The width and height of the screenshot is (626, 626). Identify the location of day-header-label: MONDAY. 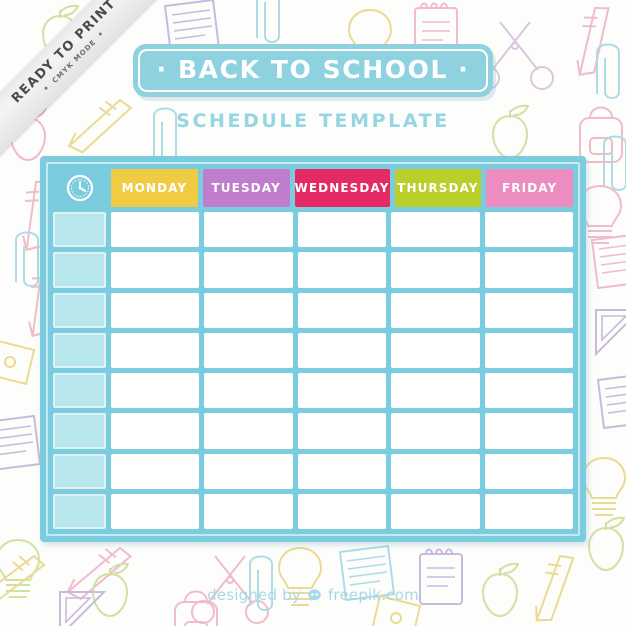
(154, 188).